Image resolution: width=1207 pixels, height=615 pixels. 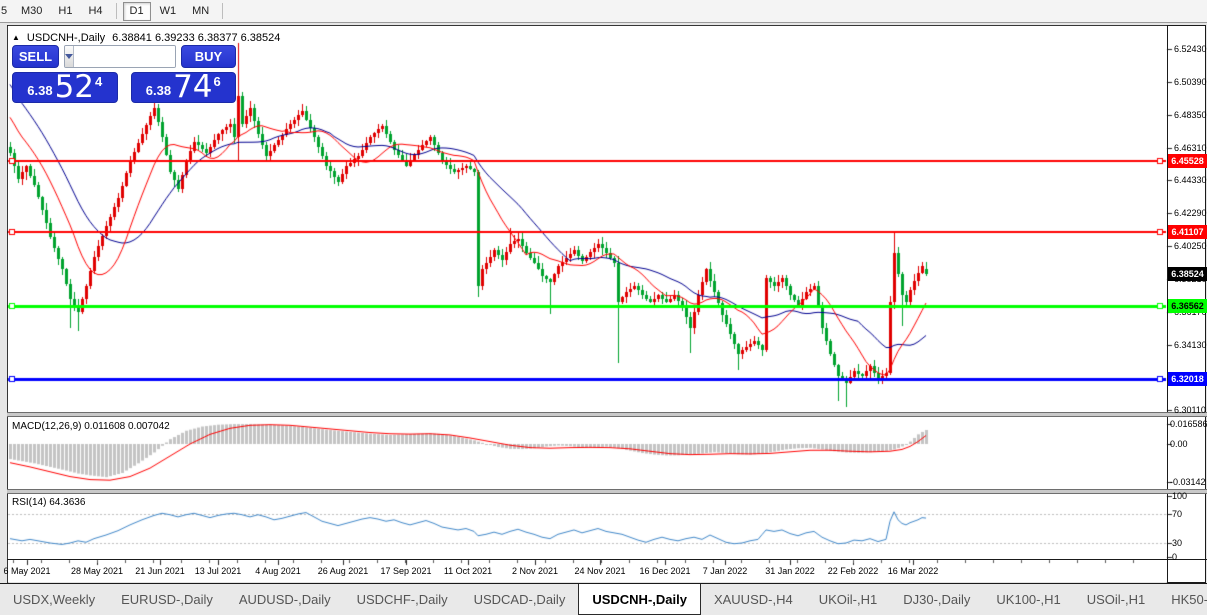 What do you see at coordinates (936, 599) in the screenshot?
I see `tab-dj30-daily: DJ30-,Daily` at bounding box center [936, 599].